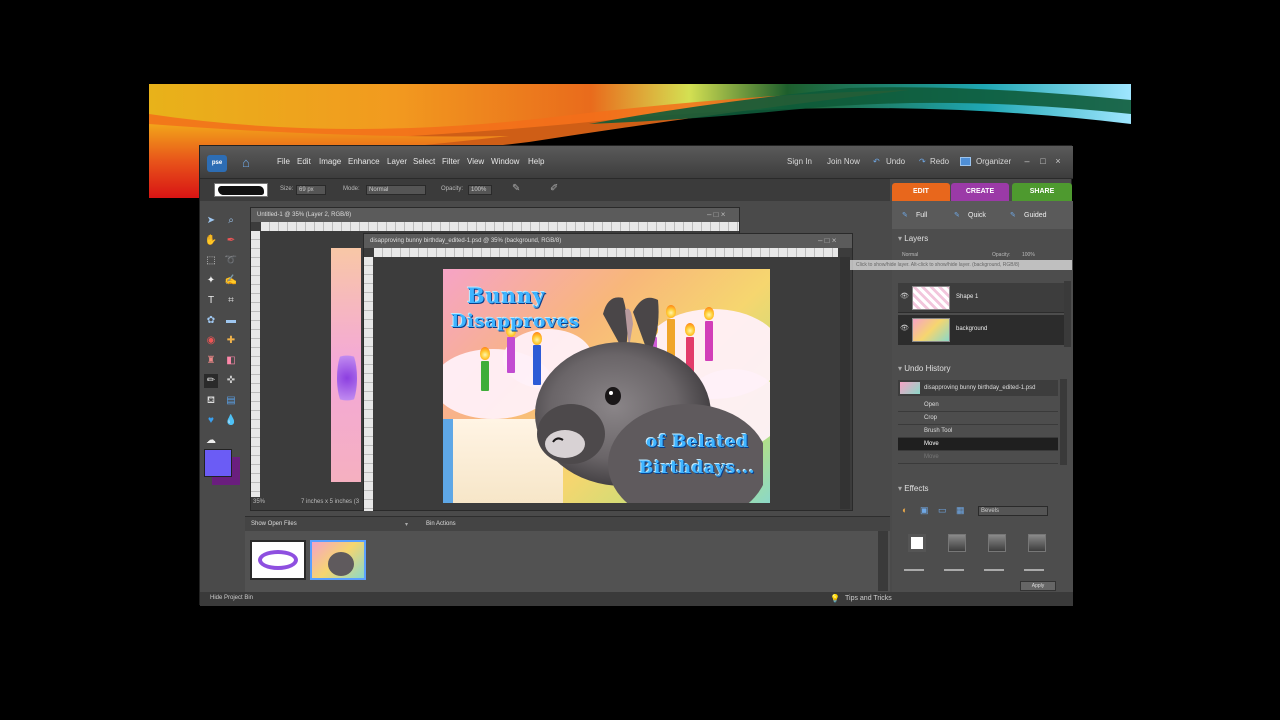 This screenshot has height=720, width=1280. What do you see at coordinates (249, 163) in the screenshot?
I see `home-icon: ⌂` at bounding box center [249, 163].